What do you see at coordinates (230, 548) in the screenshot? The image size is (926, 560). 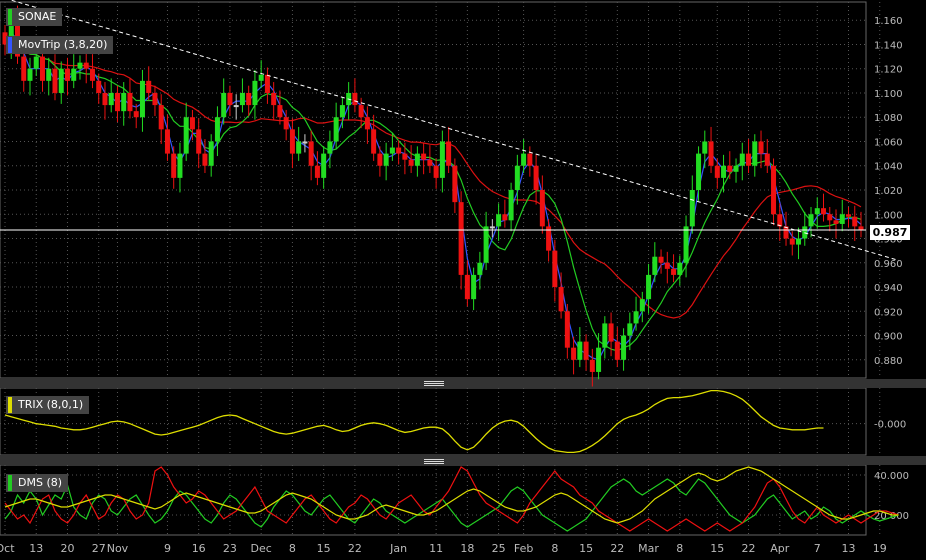 I see `x-tick-label: 23` at bounding box center [230, 548].